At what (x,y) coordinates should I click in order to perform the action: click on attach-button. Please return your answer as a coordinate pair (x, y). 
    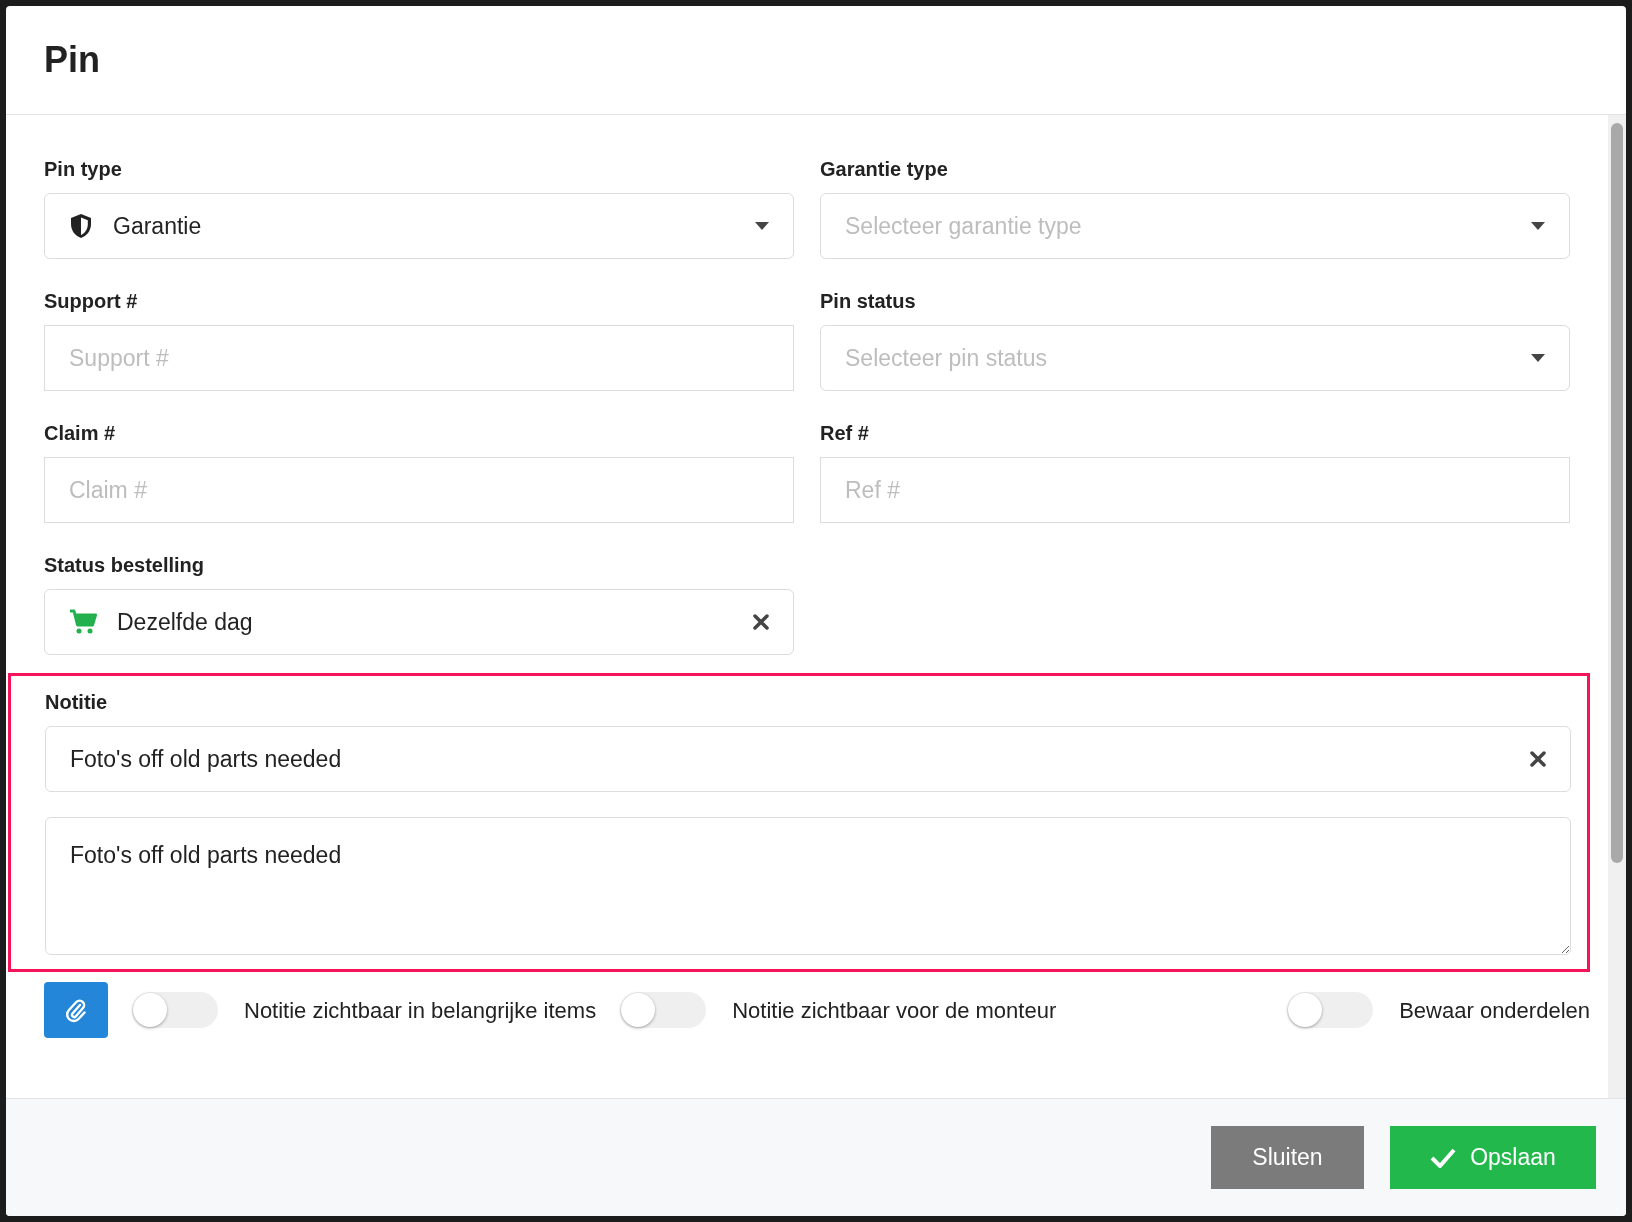
    Looking at the image, I should click on (76, 1010).